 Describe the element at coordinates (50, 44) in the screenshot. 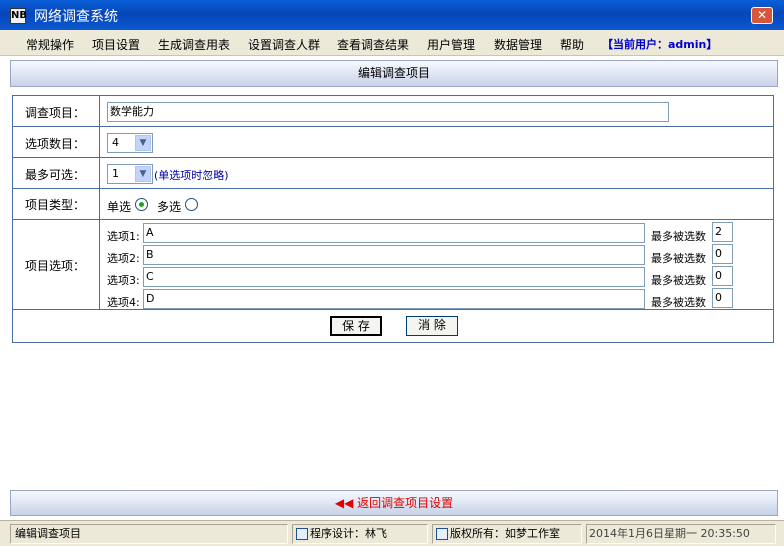

I see `menu-item-general: 常规操作` at that location.